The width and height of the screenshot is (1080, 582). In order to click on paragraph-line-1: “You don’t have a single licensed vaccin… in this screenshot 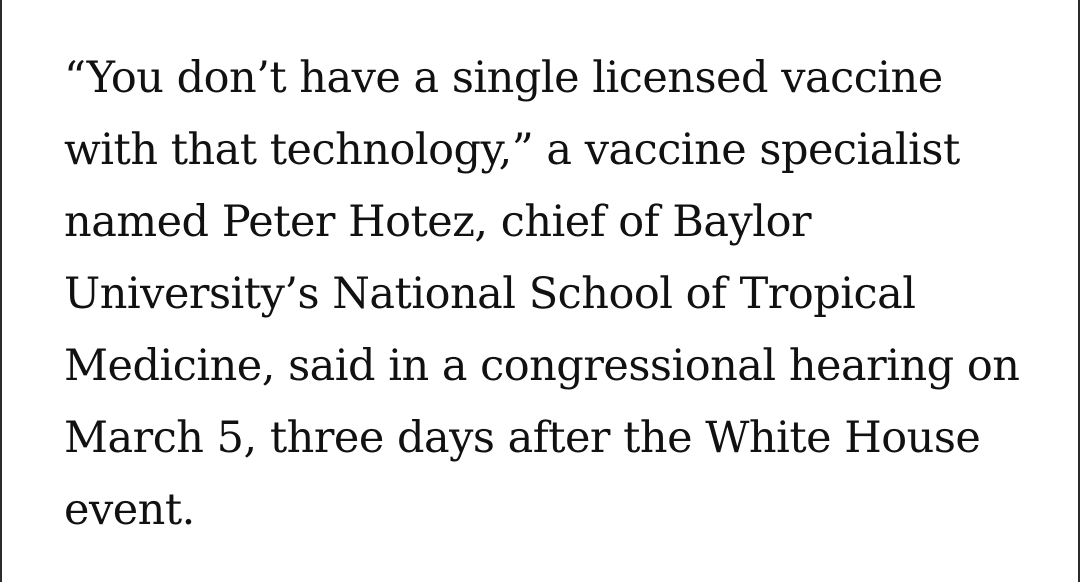, I will do `click(503, 78)`.